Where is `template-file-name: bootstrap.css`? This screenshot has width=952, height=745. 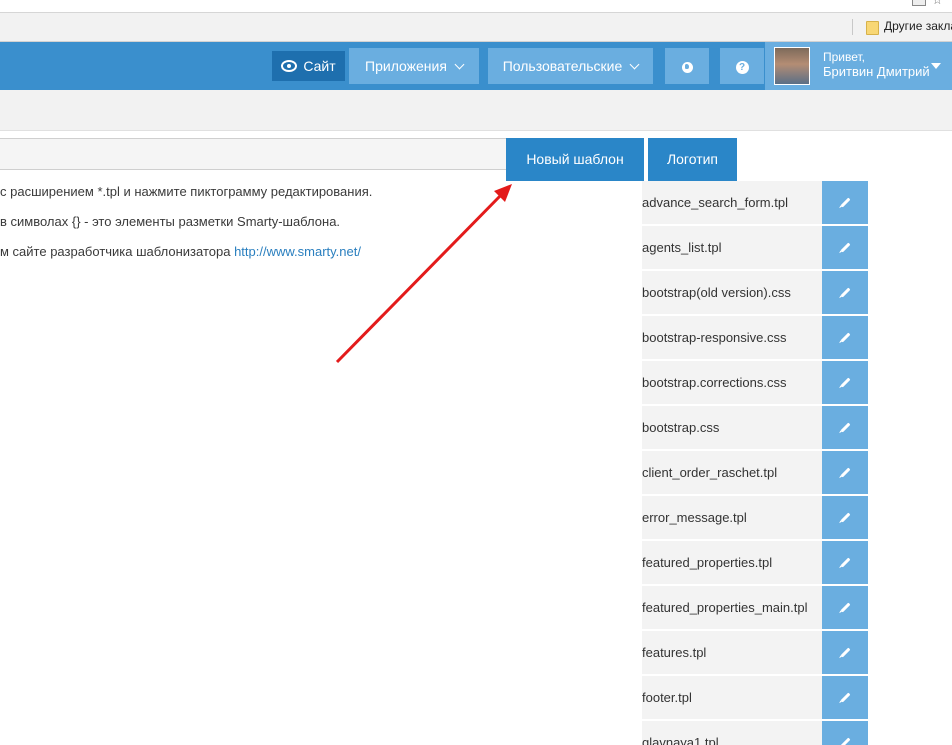 template-file-name: bootstrap.css is located at coordinates (732, 427).